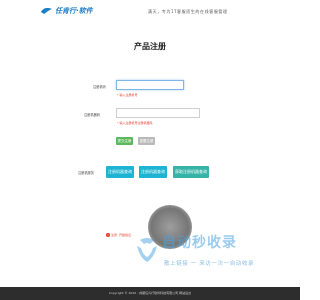  Describe the element at coordinates (120, 172) in the screenshot. I see `query-button-1: 注册机器查询` at that location.